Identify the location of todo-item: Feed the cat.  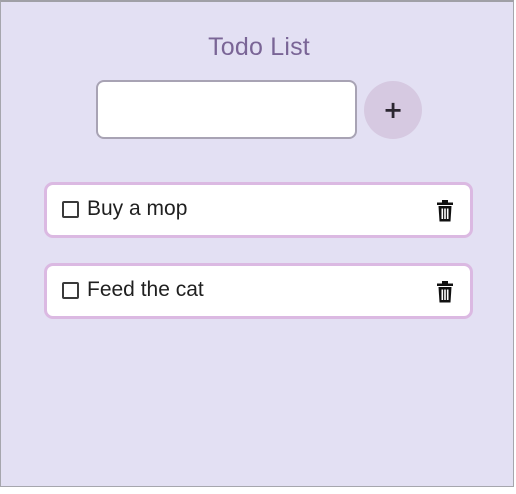
(258, 291).